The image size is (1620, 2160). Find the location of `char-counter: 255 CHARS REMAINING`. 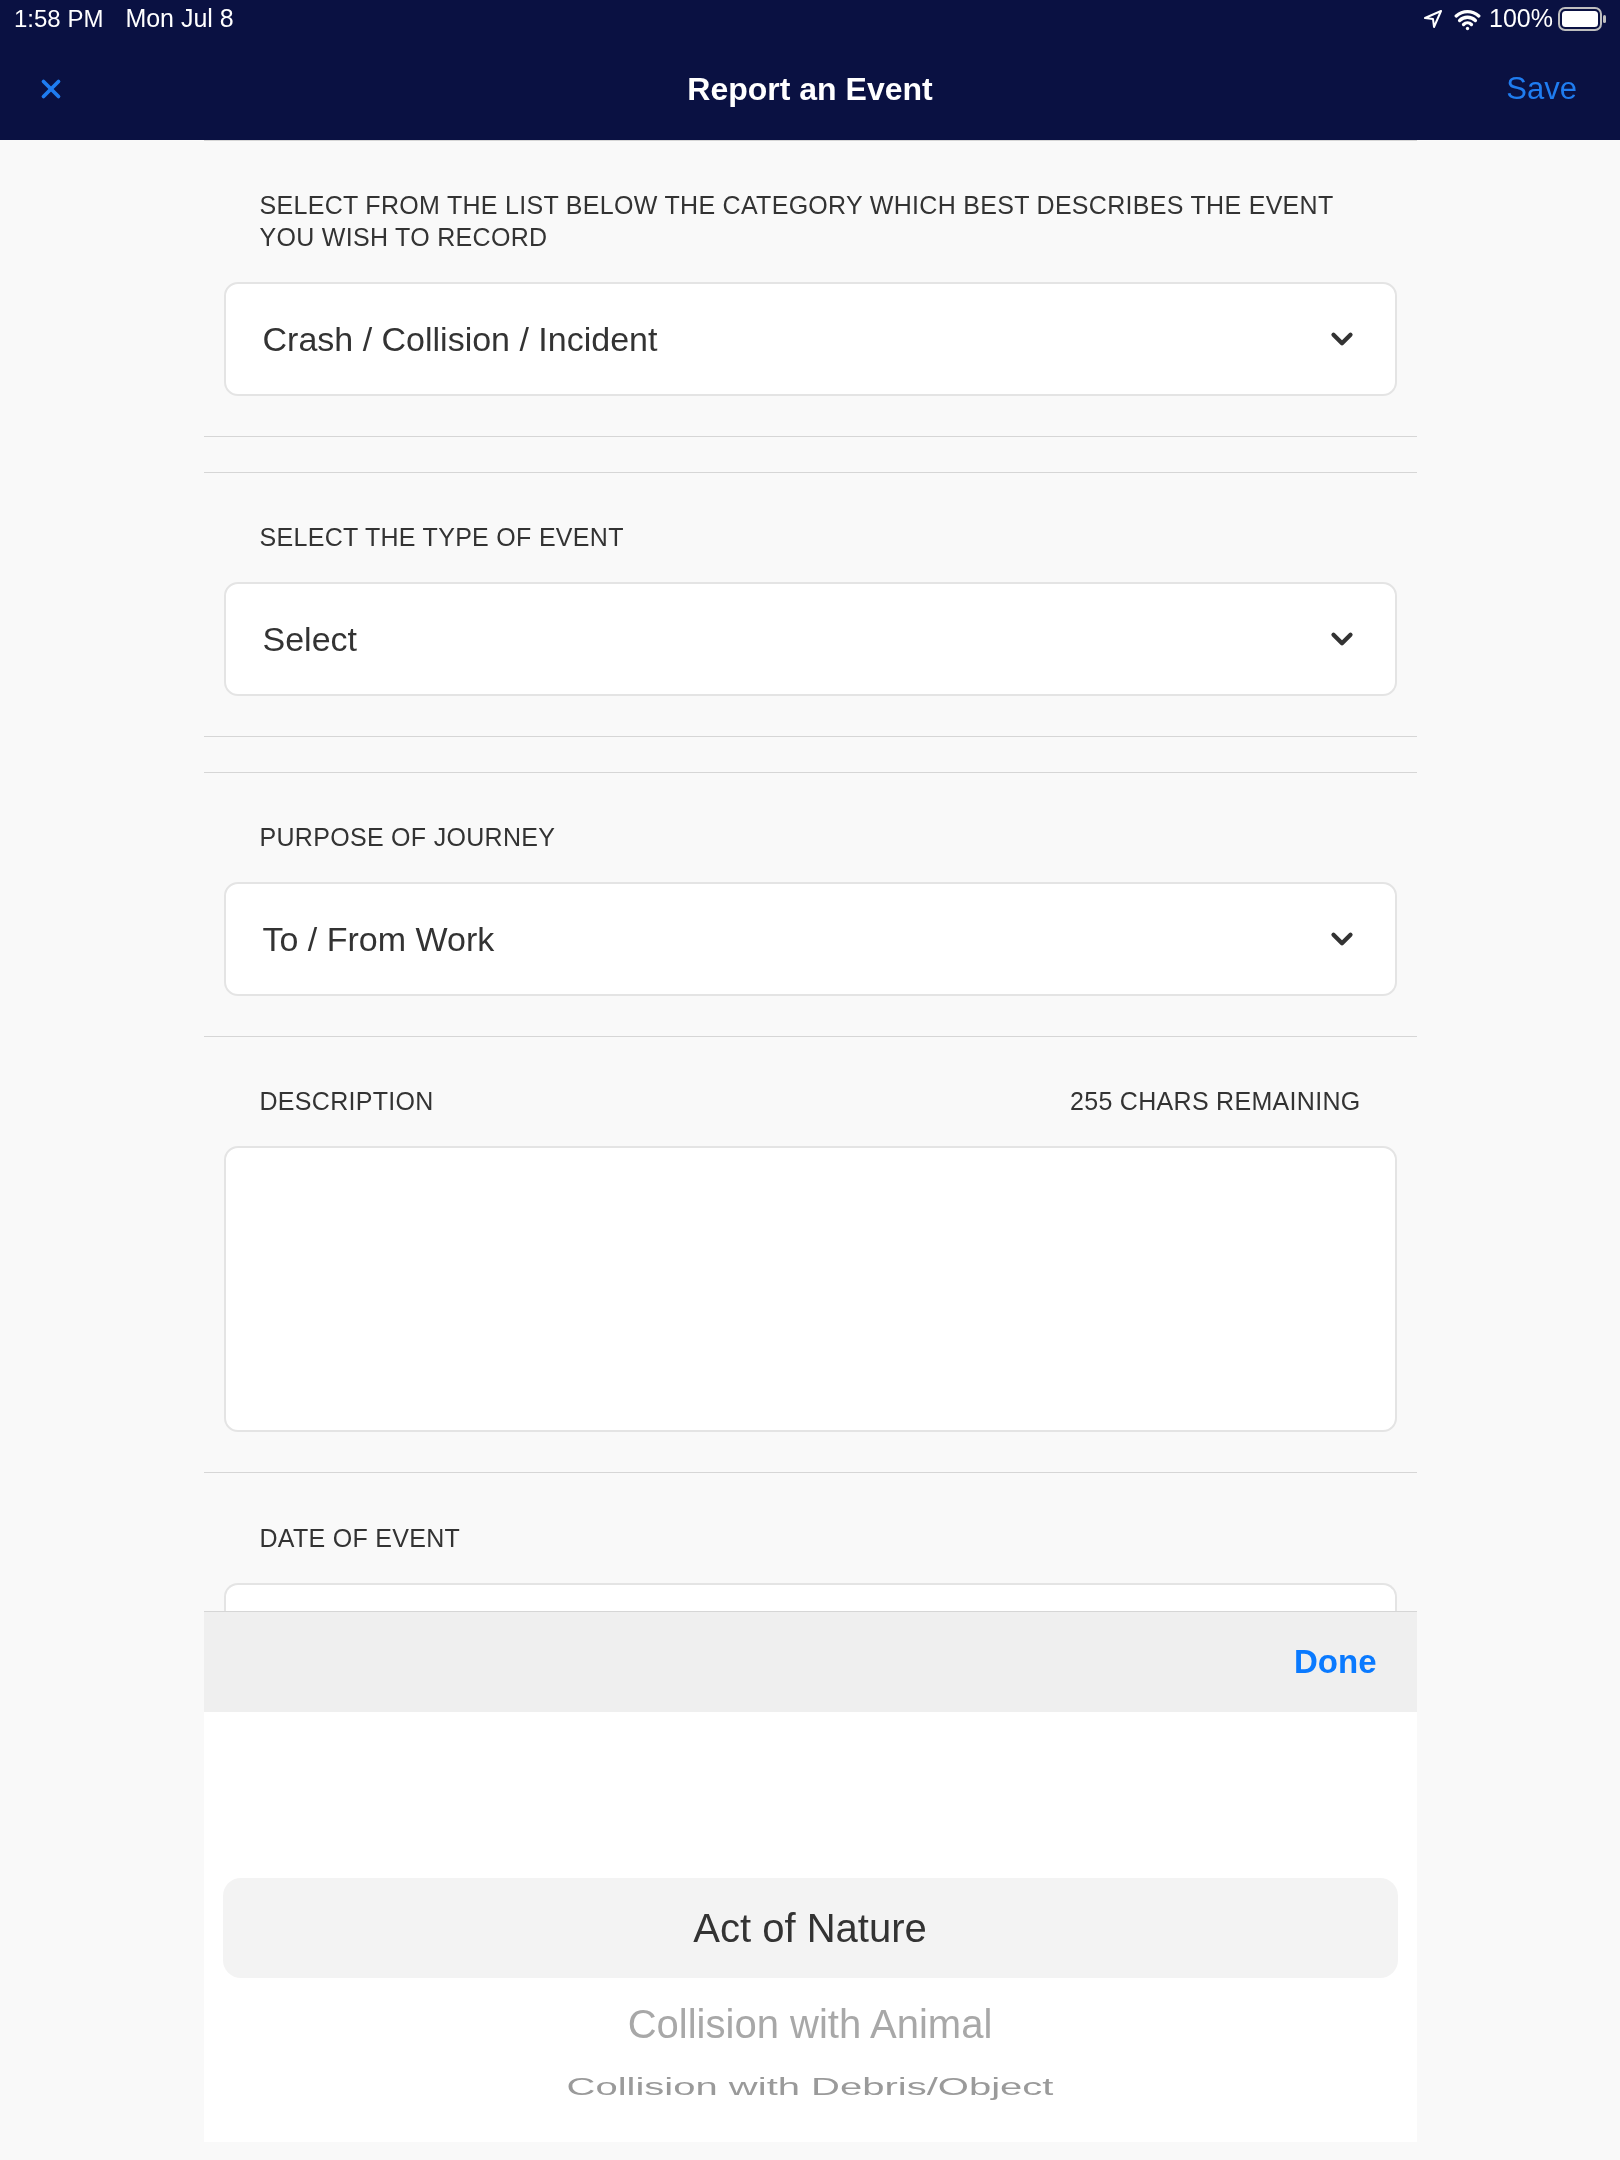

char-counter: 255 CHARS REMAINING is located at coordinates (1215, 1101).